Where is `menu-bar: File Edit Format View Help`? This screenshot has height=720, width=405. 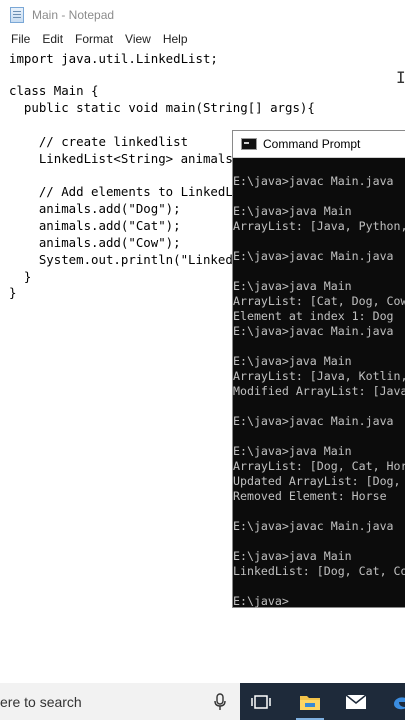 menu-bar: File Edit Format View Help is located at coordinates (202, 39).